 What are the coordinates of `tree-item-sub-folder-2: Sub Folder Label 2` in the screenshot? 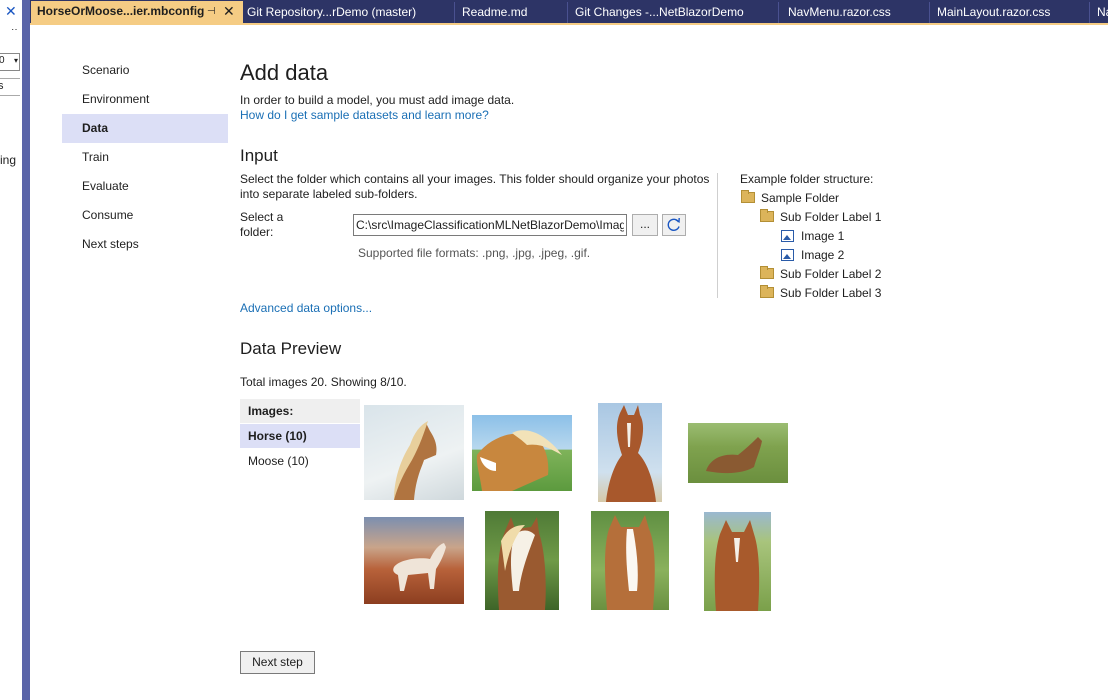 It's located at (820, 274).